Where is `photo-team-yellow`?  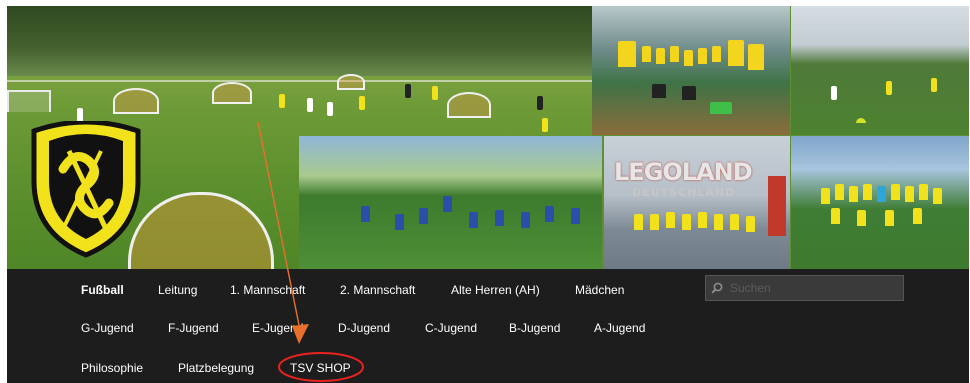 photo-team-yellow is located at coordinates (691, 70).